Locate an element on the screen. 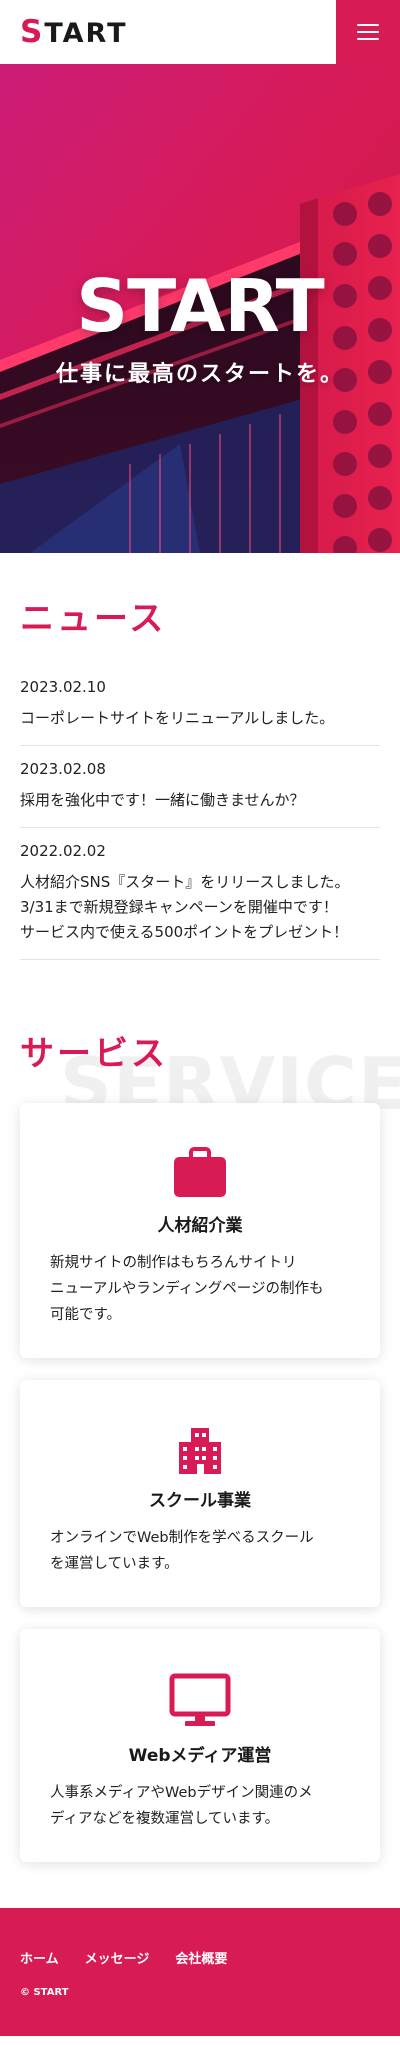 This screenshot has height=2045, width=400. news-text: コーポレートサイトをリニューアルしました。 is located at coordinates (200, 718).